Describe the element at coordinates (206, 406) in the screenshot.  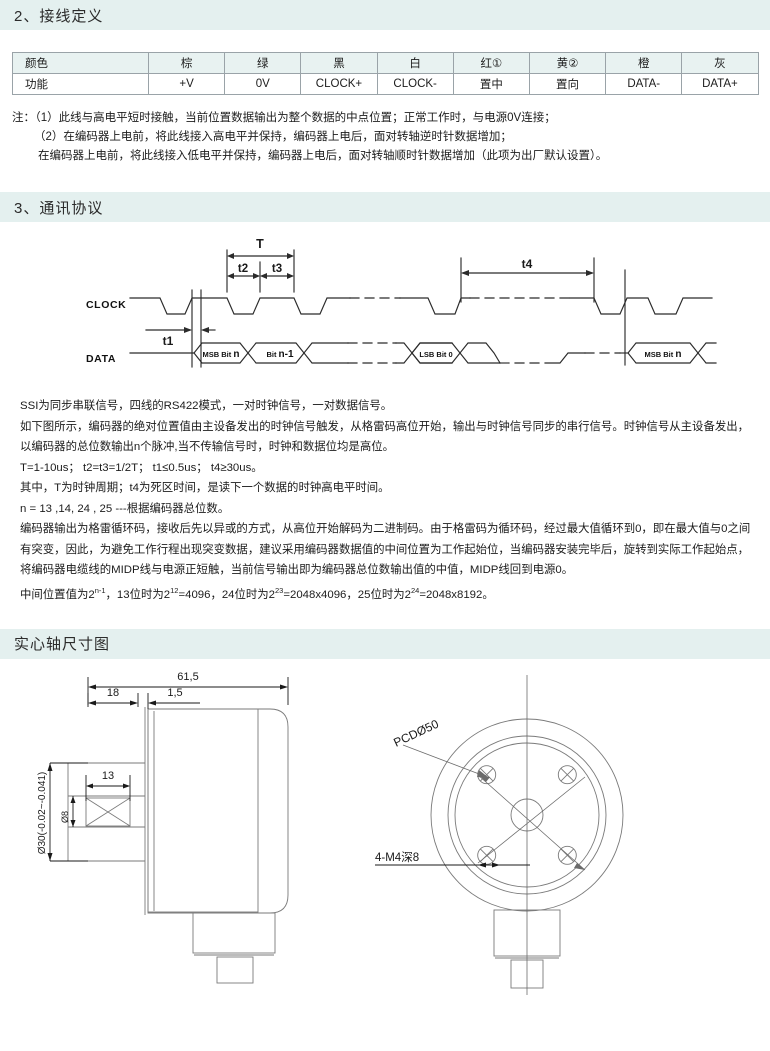
I see `protocol-line-1: SSI为同步串联信号，四线的RS422模式，一对时钟信号，一对数据信号。` at that location.